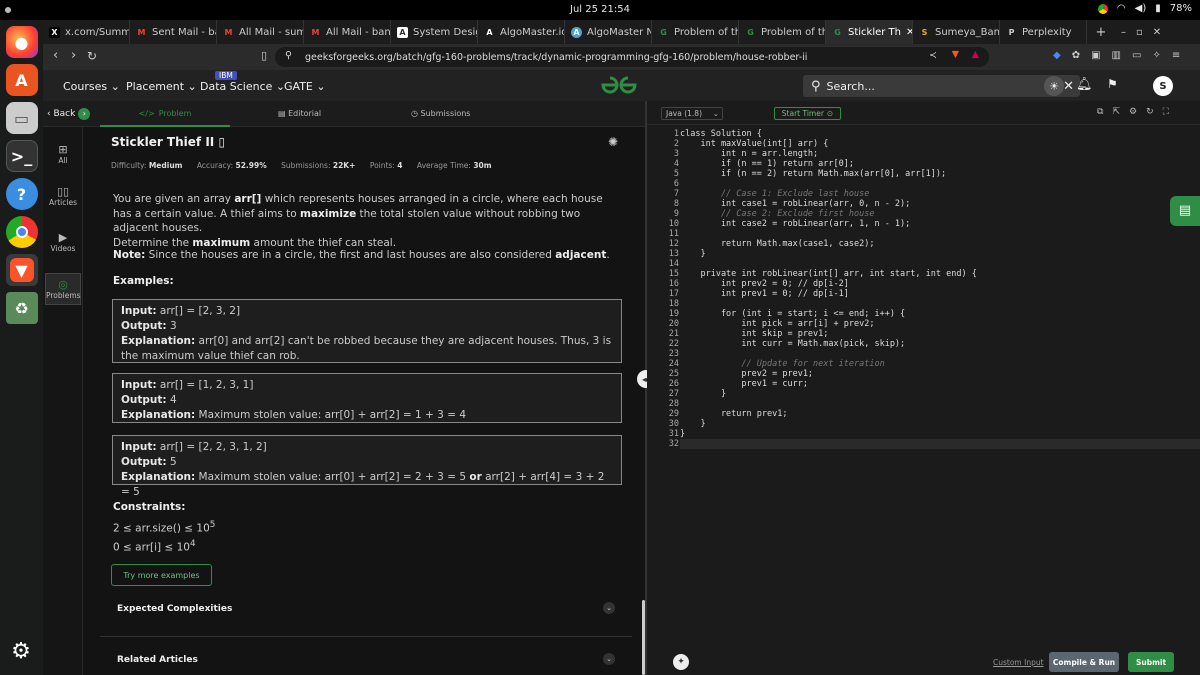 This screenshot has width=1200, height=675. I want to click on new-tab-button: +, so click(1101, 32).